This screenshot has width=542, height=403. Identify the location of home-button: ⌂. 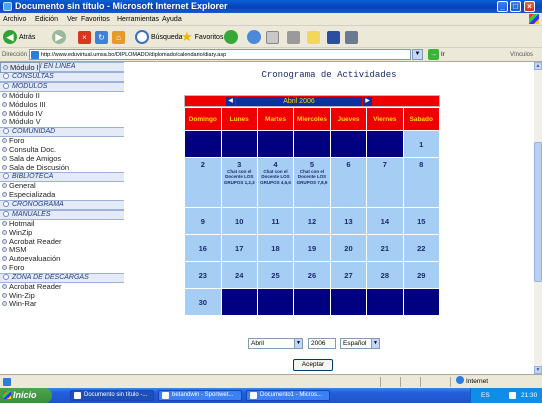
(118, 37).